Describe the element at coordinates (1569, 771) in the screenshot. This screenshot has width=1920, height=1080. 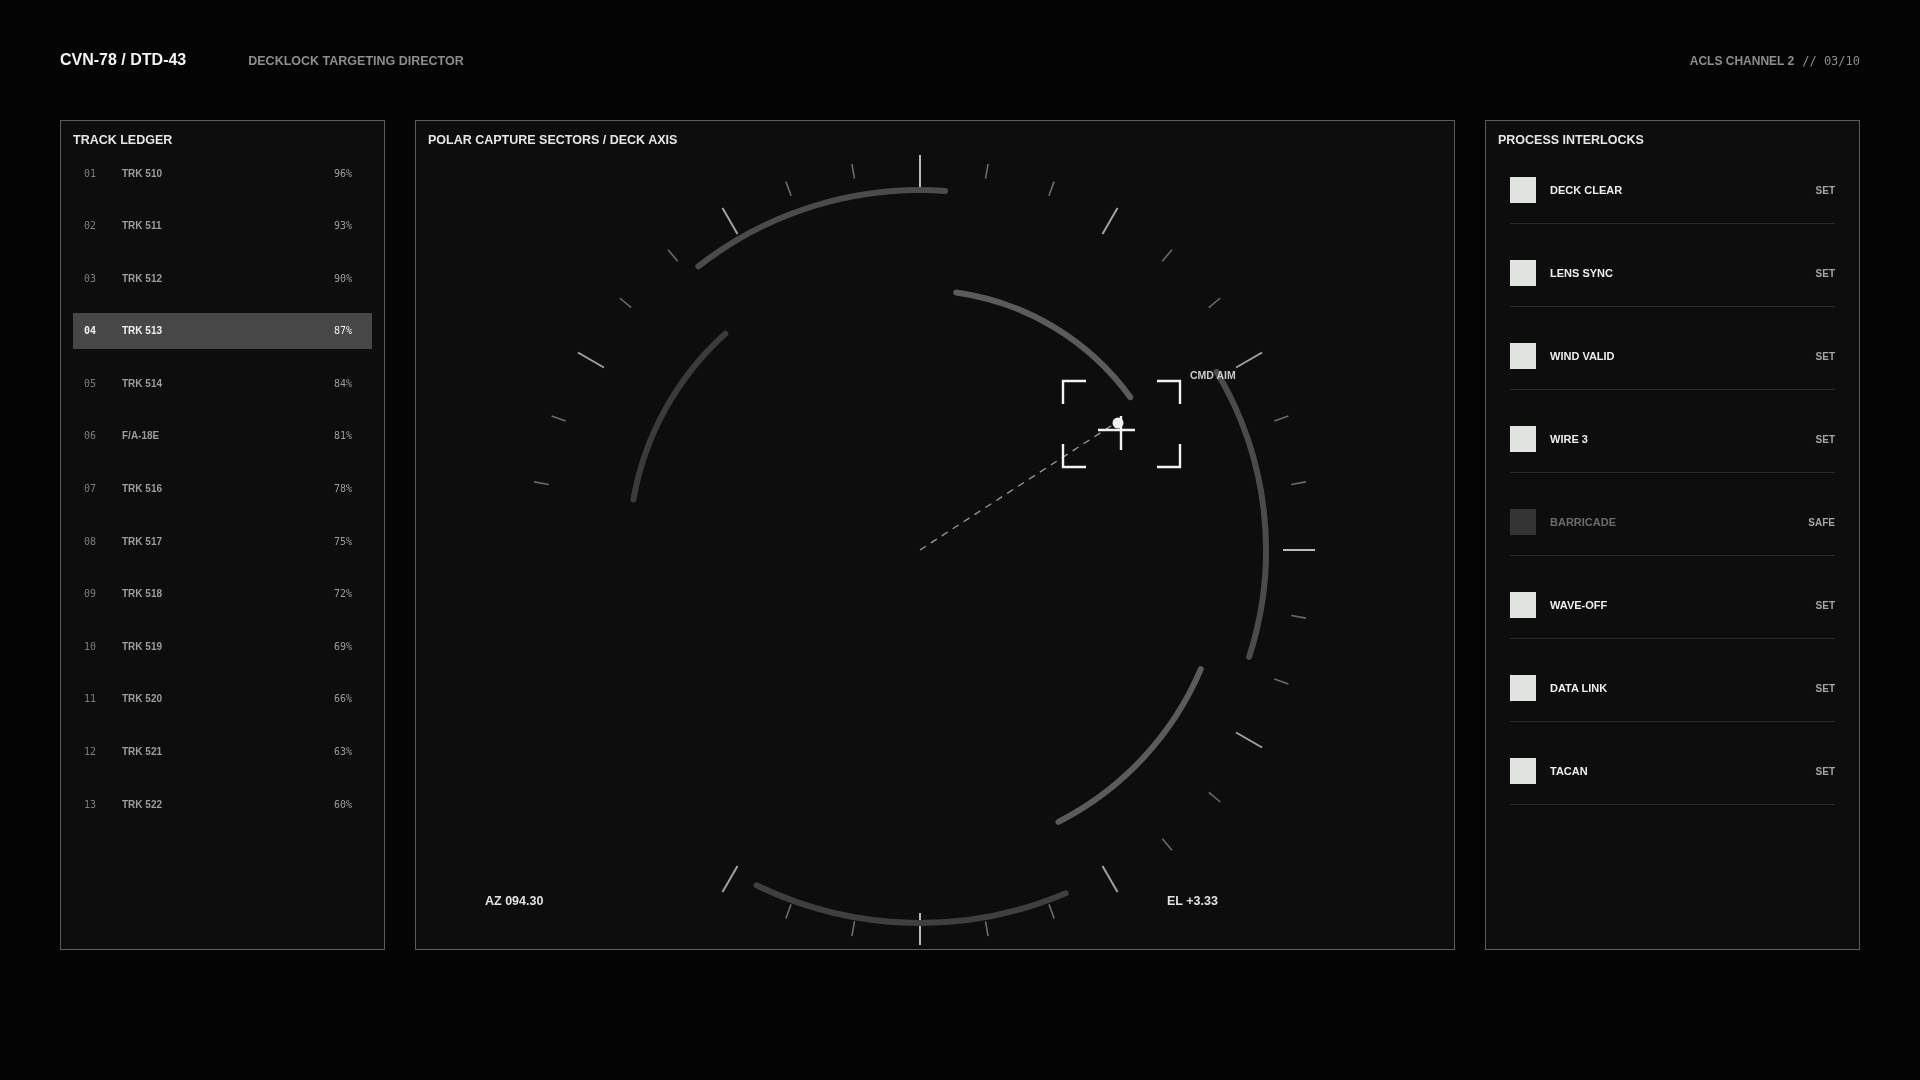
I see `interlock-label: TACAN` at that location.